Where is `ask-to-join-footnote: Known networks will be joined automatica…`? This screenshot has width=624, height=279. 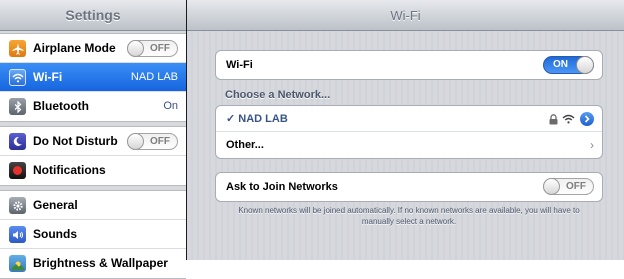
ask-to-join-footnote: Known networks will be joined automatica… is located at coordinates (409, 216).